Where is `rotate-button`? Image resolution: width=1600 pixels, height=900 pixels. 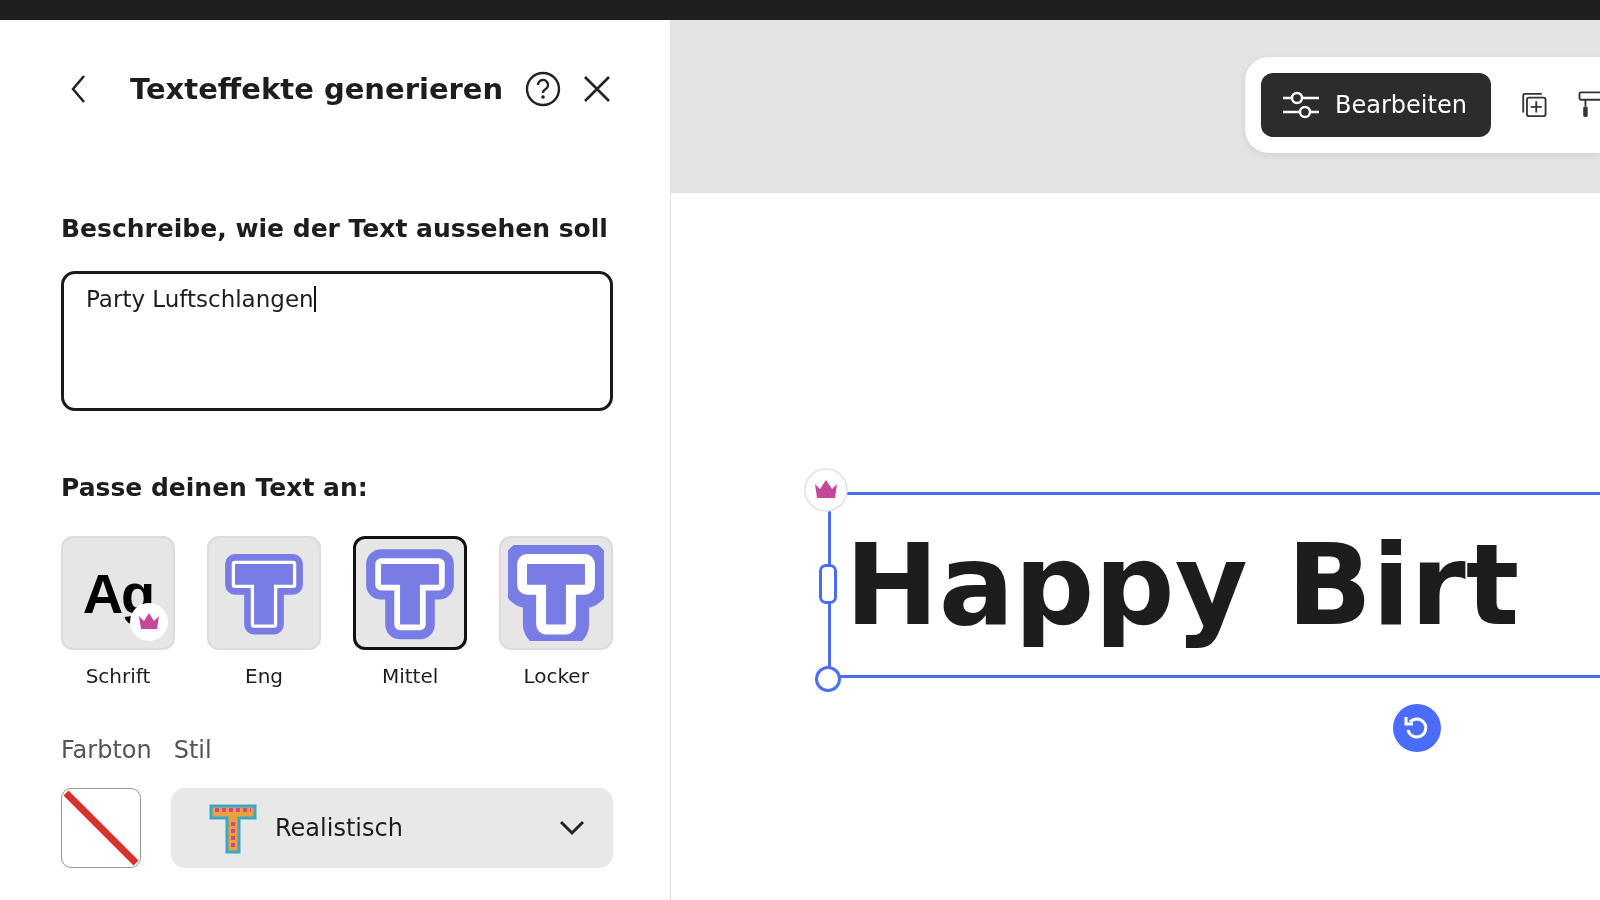
rotate-button is located at coordinates (1417, 728).